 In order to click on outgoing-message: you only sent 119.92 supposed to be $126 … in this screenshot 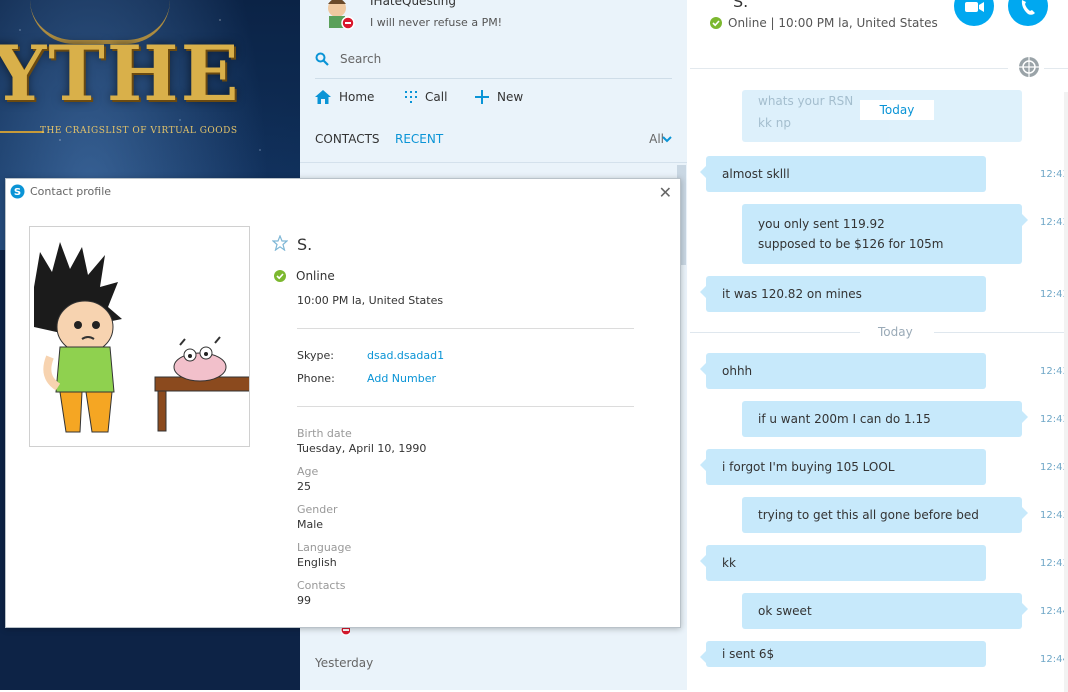, I will do `click(885, 234)`.